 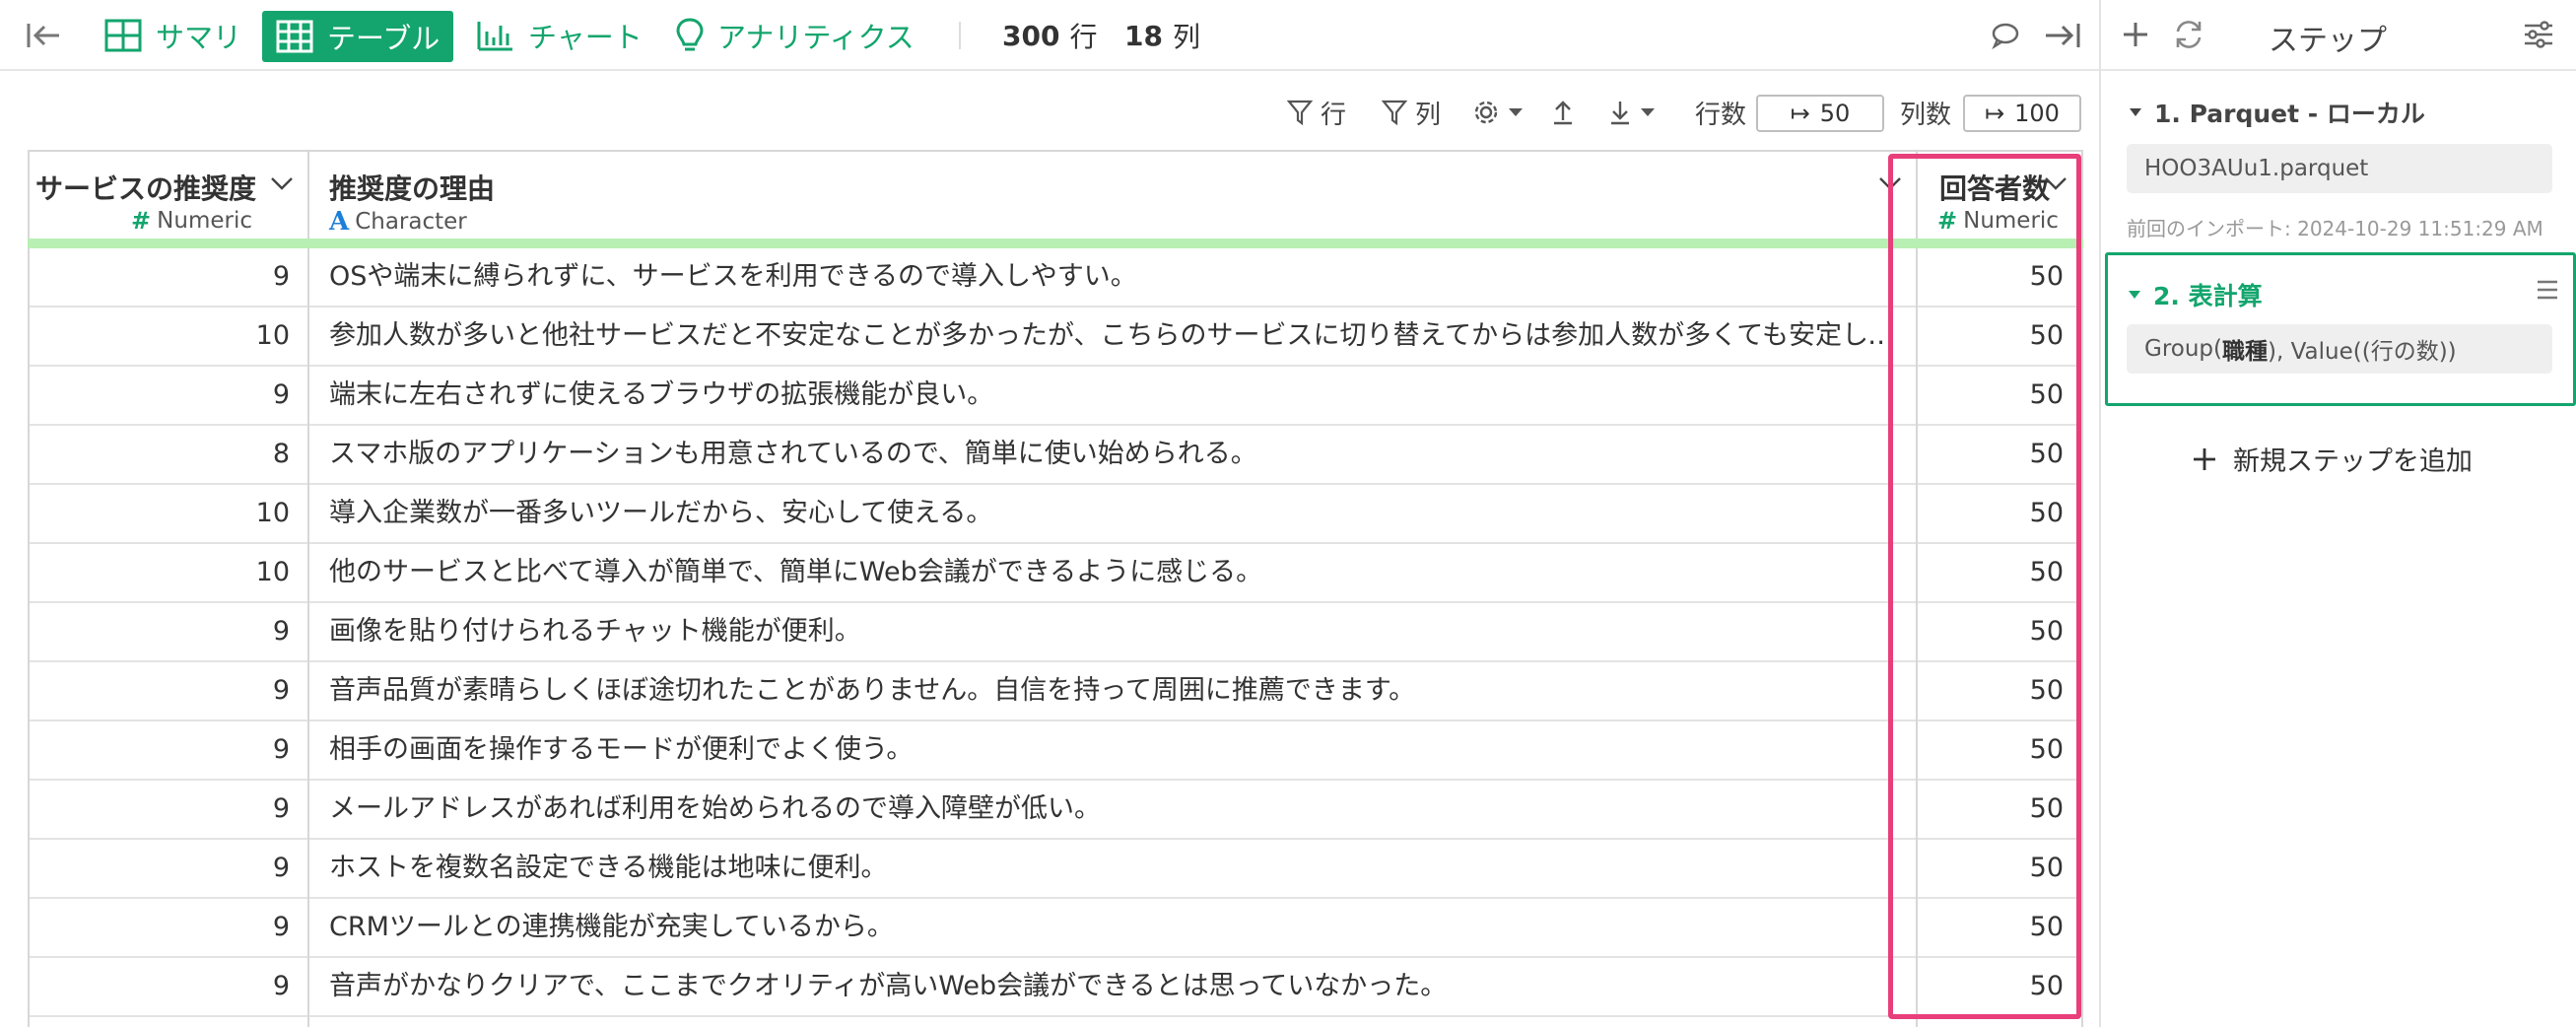 I want to click on table-cell: 導入企業数が一番多いツールだから、安心して使える。, so click(x=1113, y=515).